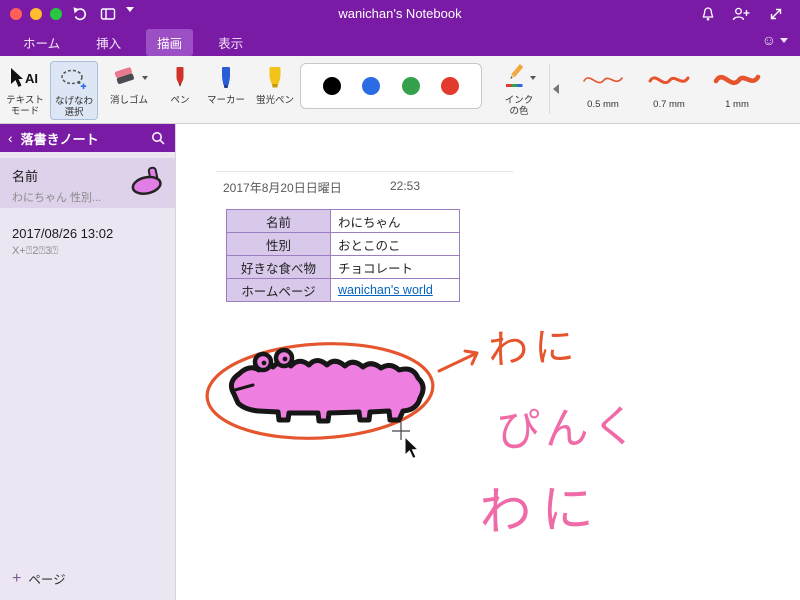  I want to click on add-page-label: ページ, so click(47, 580).